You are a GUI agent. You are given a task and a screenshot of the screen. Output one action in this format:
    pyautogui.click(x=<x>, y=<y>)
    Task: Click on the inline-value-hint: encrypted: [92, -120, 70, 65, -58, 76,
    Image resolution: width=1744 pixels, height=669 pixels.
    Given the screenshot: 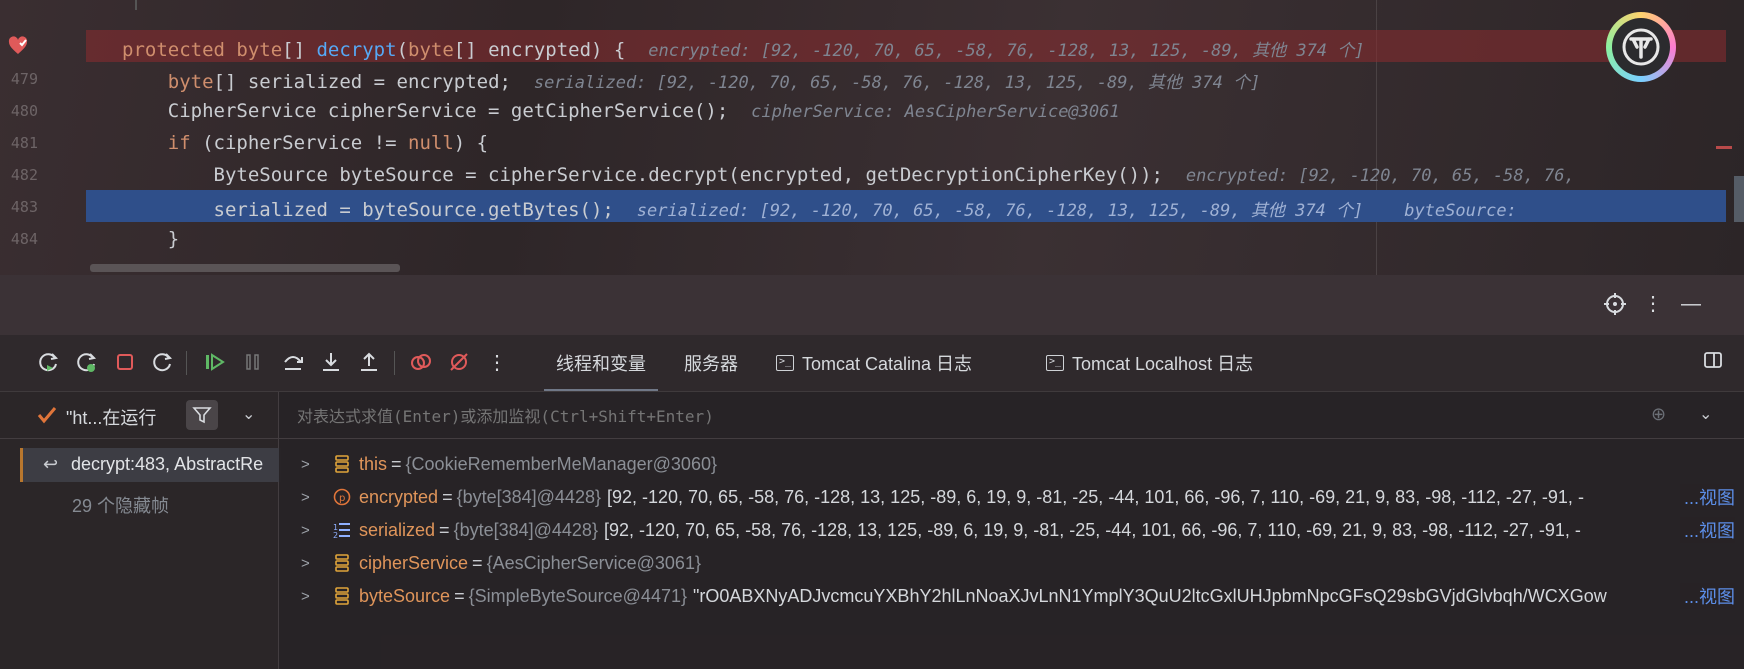 What is the action you would take?
    pyautogui.click(x=1380, y=176)
    